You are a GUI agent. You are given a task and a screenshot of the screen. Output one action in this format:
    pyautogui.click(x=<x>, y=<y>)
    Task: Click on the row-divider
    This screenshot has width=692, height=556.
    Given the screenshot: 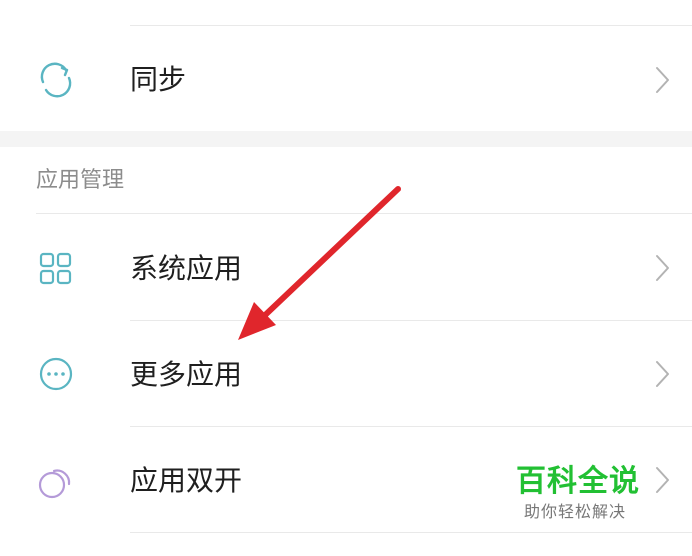 What is the action you would take?
    pyautogui.click(x=411, y=532)
    